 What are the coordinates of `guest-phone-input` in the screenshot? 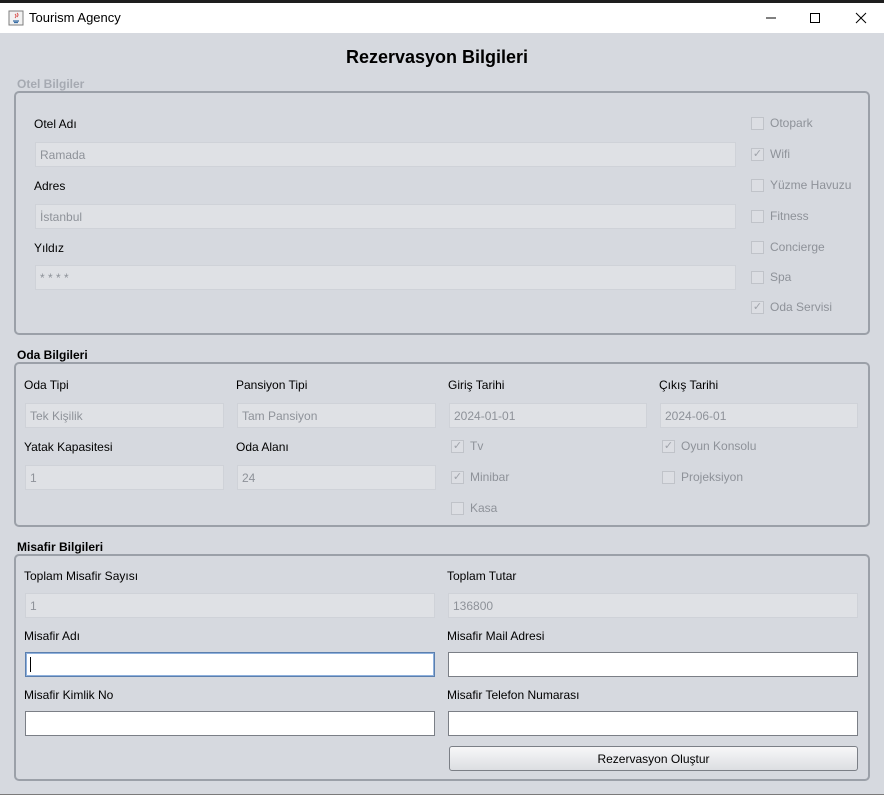 It's located at (653, 723).